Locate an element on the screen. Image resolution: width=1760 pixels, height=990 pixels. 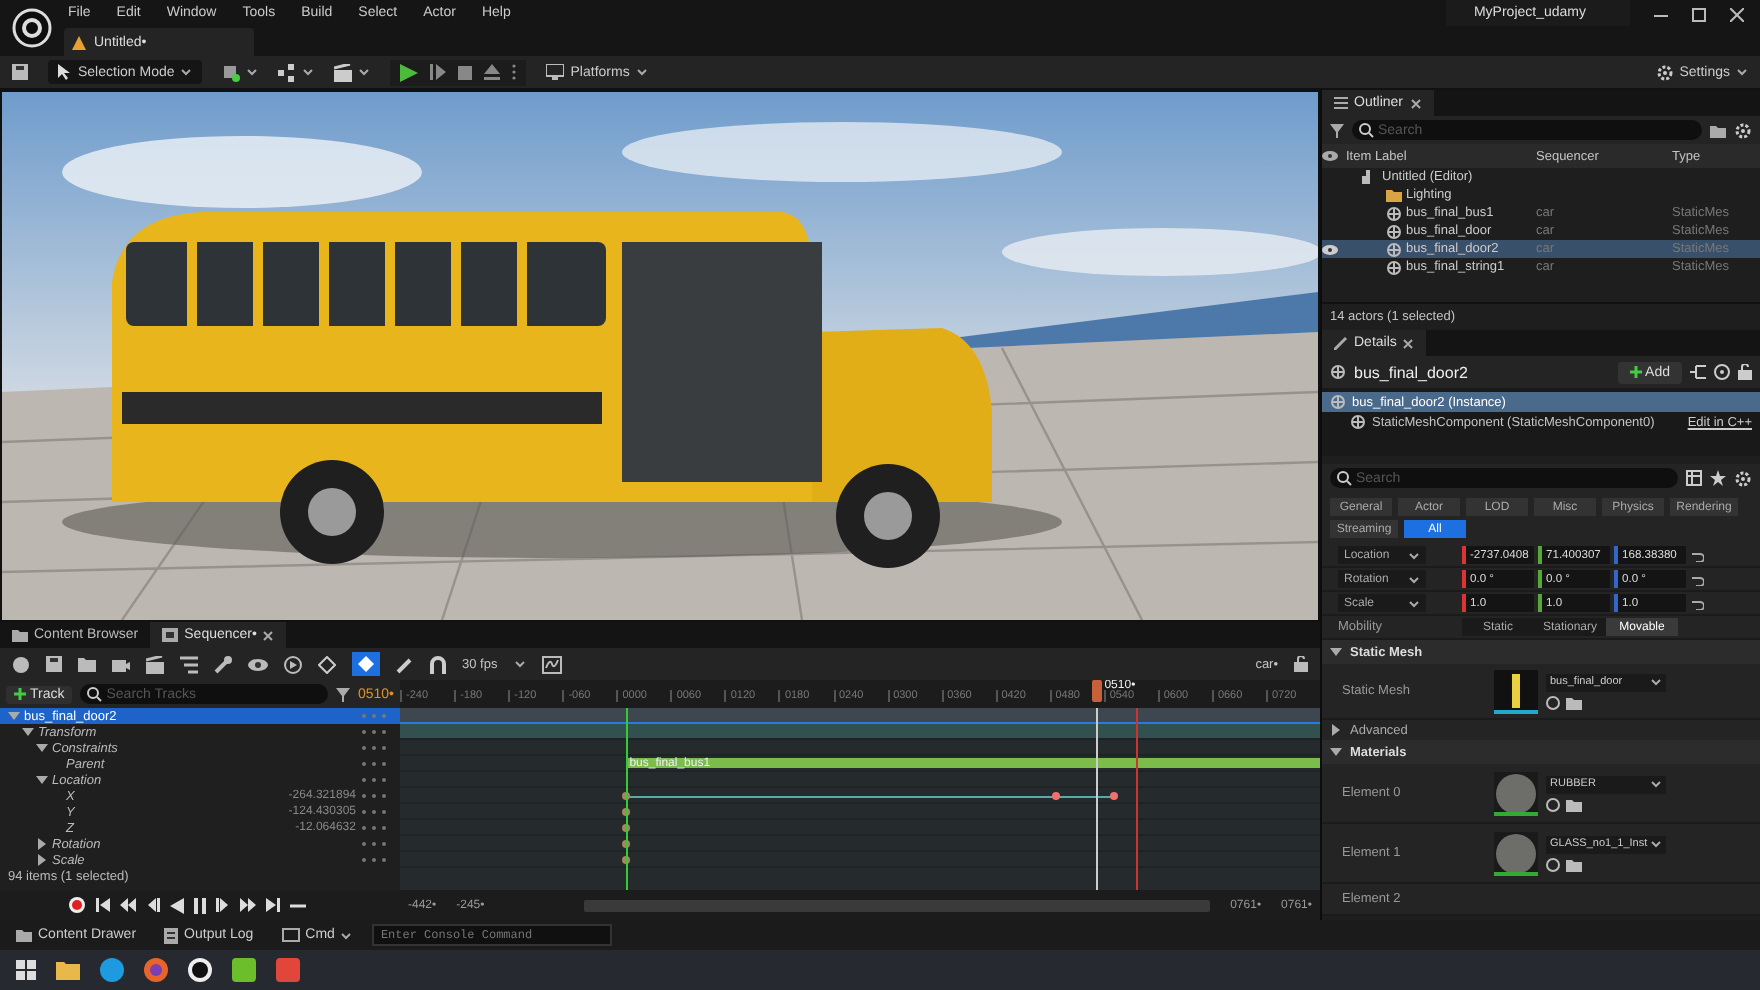
tracks-icon is located at coordinates (189, 664).